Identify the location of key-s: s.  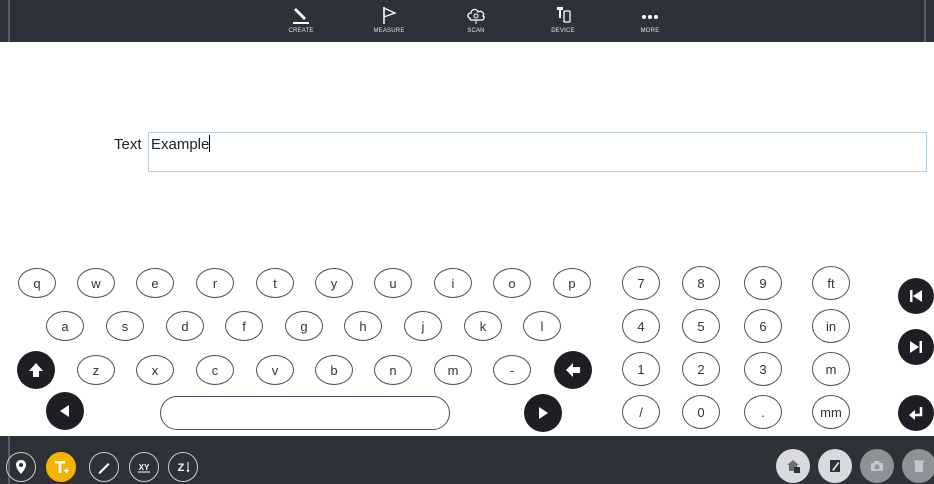
(125, 326).